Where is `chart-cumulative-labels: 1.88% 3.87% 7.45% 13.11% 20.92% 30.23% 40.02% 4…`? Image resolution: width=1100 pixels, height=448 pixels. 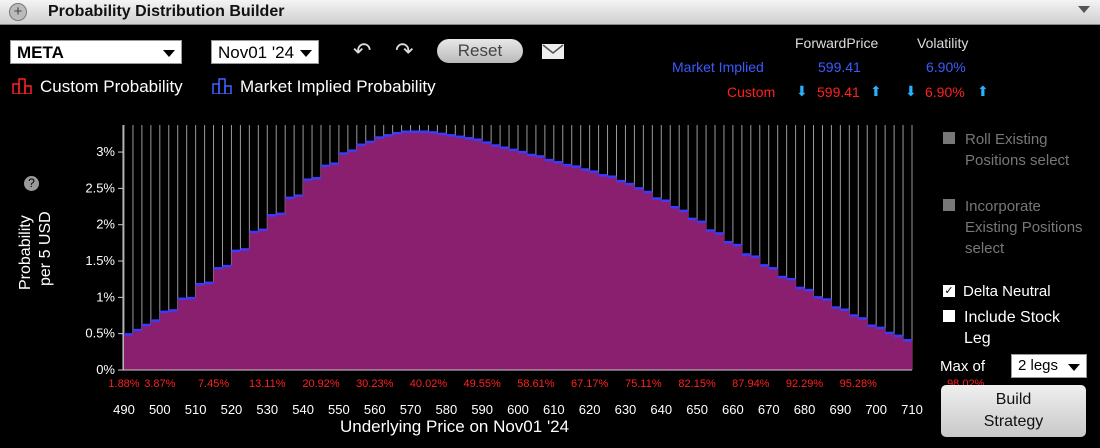 chart-cumulative-labels: 1.88% 3.87% 7.45% 13.11% 20.92% 30.23% 40.02% 4… is located at coordinates (546, 384).